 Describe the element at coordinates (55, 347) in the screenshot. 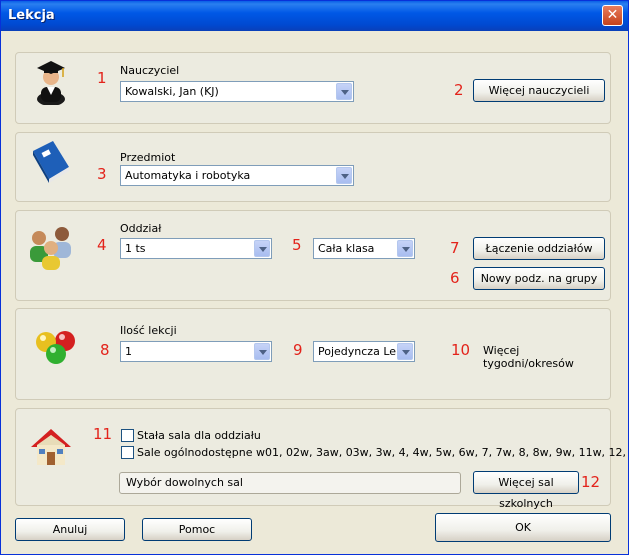

I see `balls-icon` at that location.